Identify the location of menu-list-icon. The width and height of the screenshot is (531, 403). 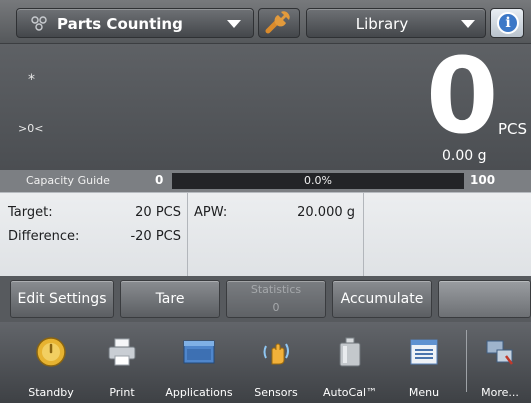
(424, 352).